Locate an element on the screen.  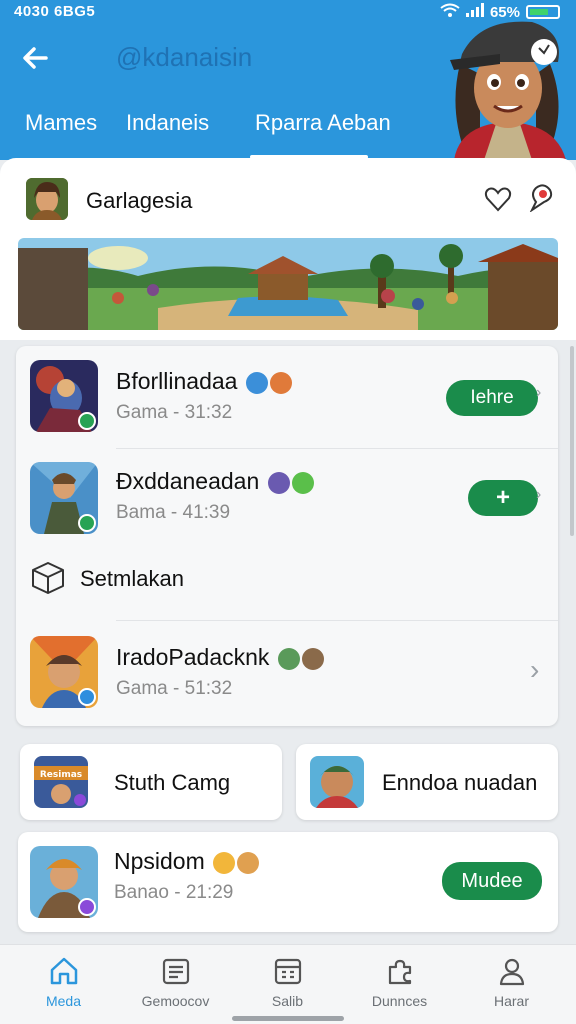
list-item: Bforllinadaa Gama - 31:32 Iehre › is located at coordinates (287, 400).